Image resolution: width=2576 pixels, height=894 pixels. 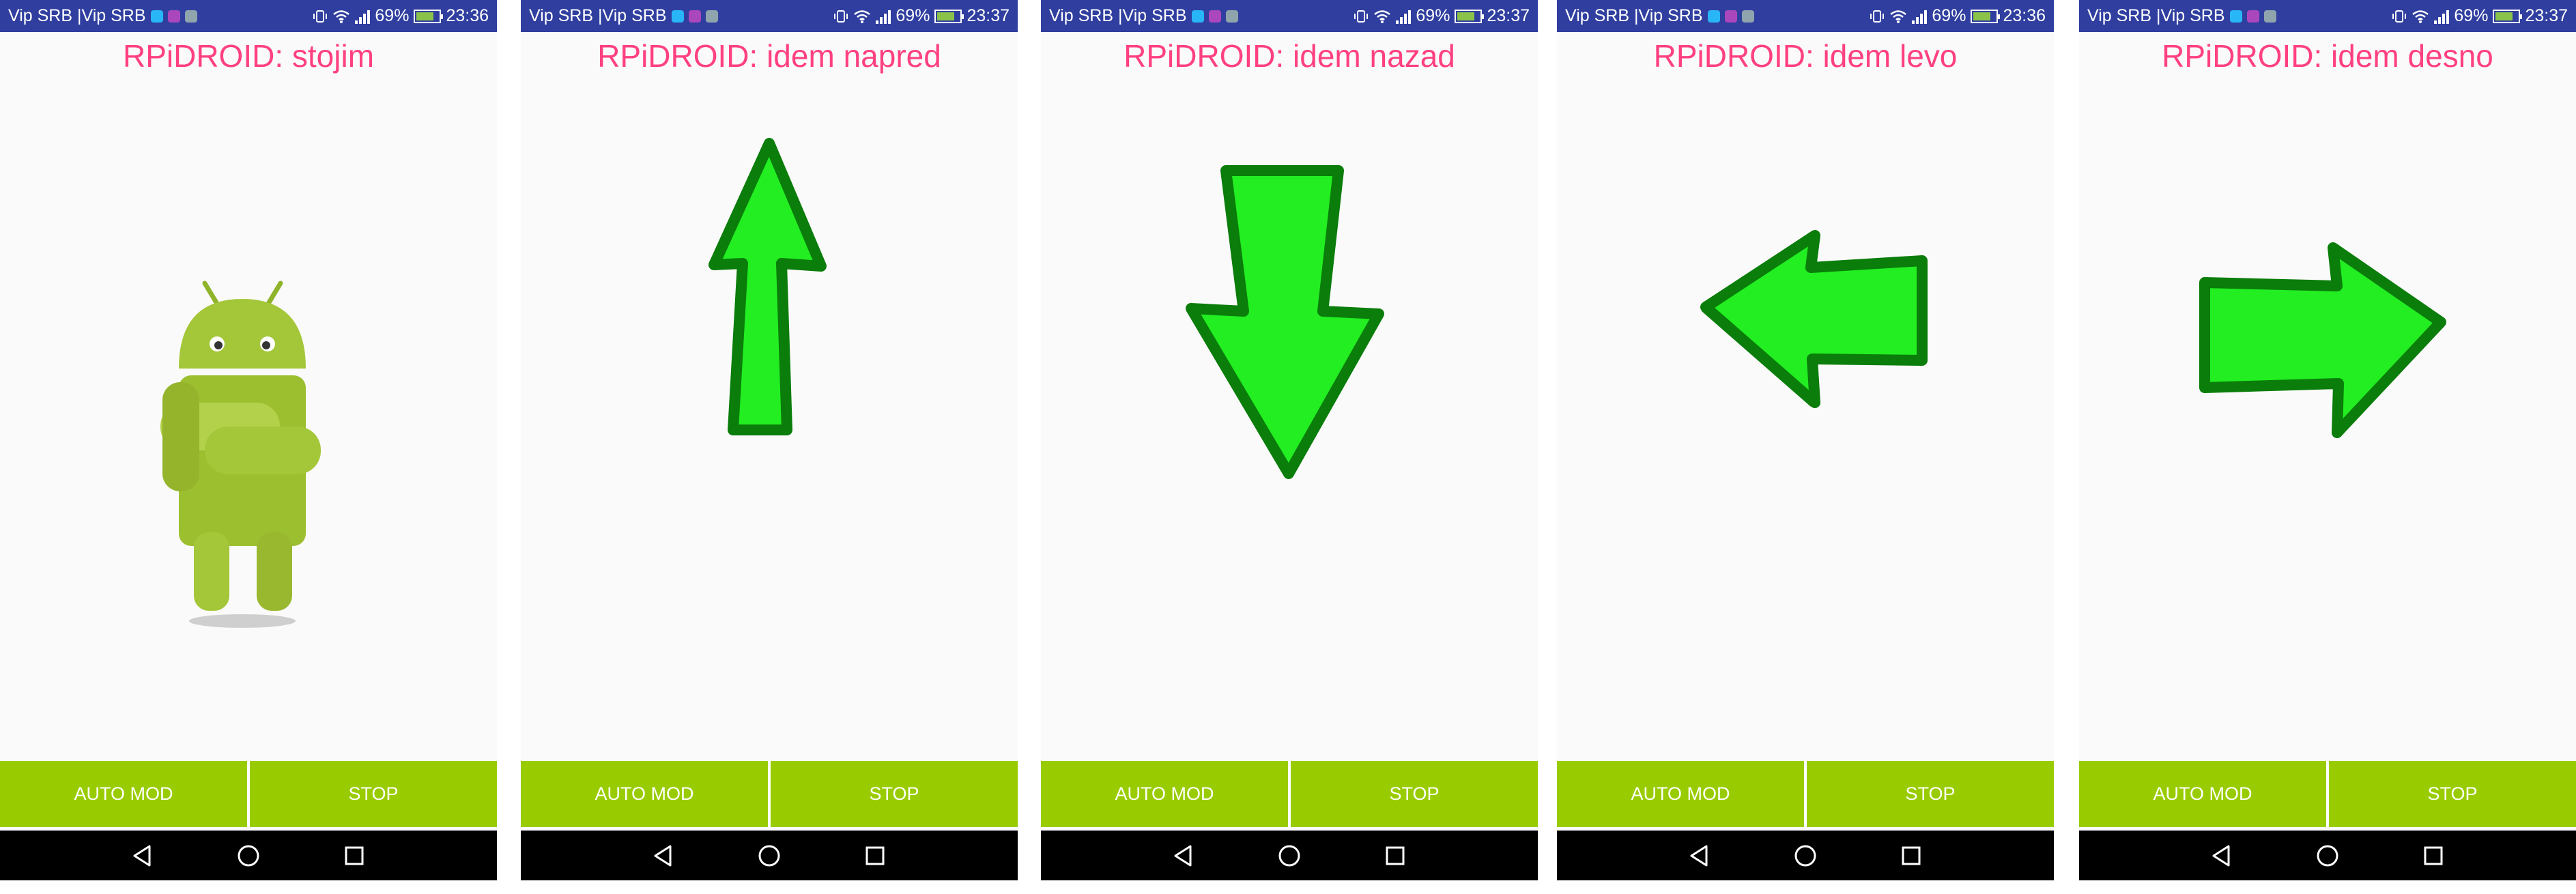 What do you see at coordinates (1289, 56) in the screenshot?
I see `app-title: RPiDROID: idem nazad` at bounding box center [1289, 56].